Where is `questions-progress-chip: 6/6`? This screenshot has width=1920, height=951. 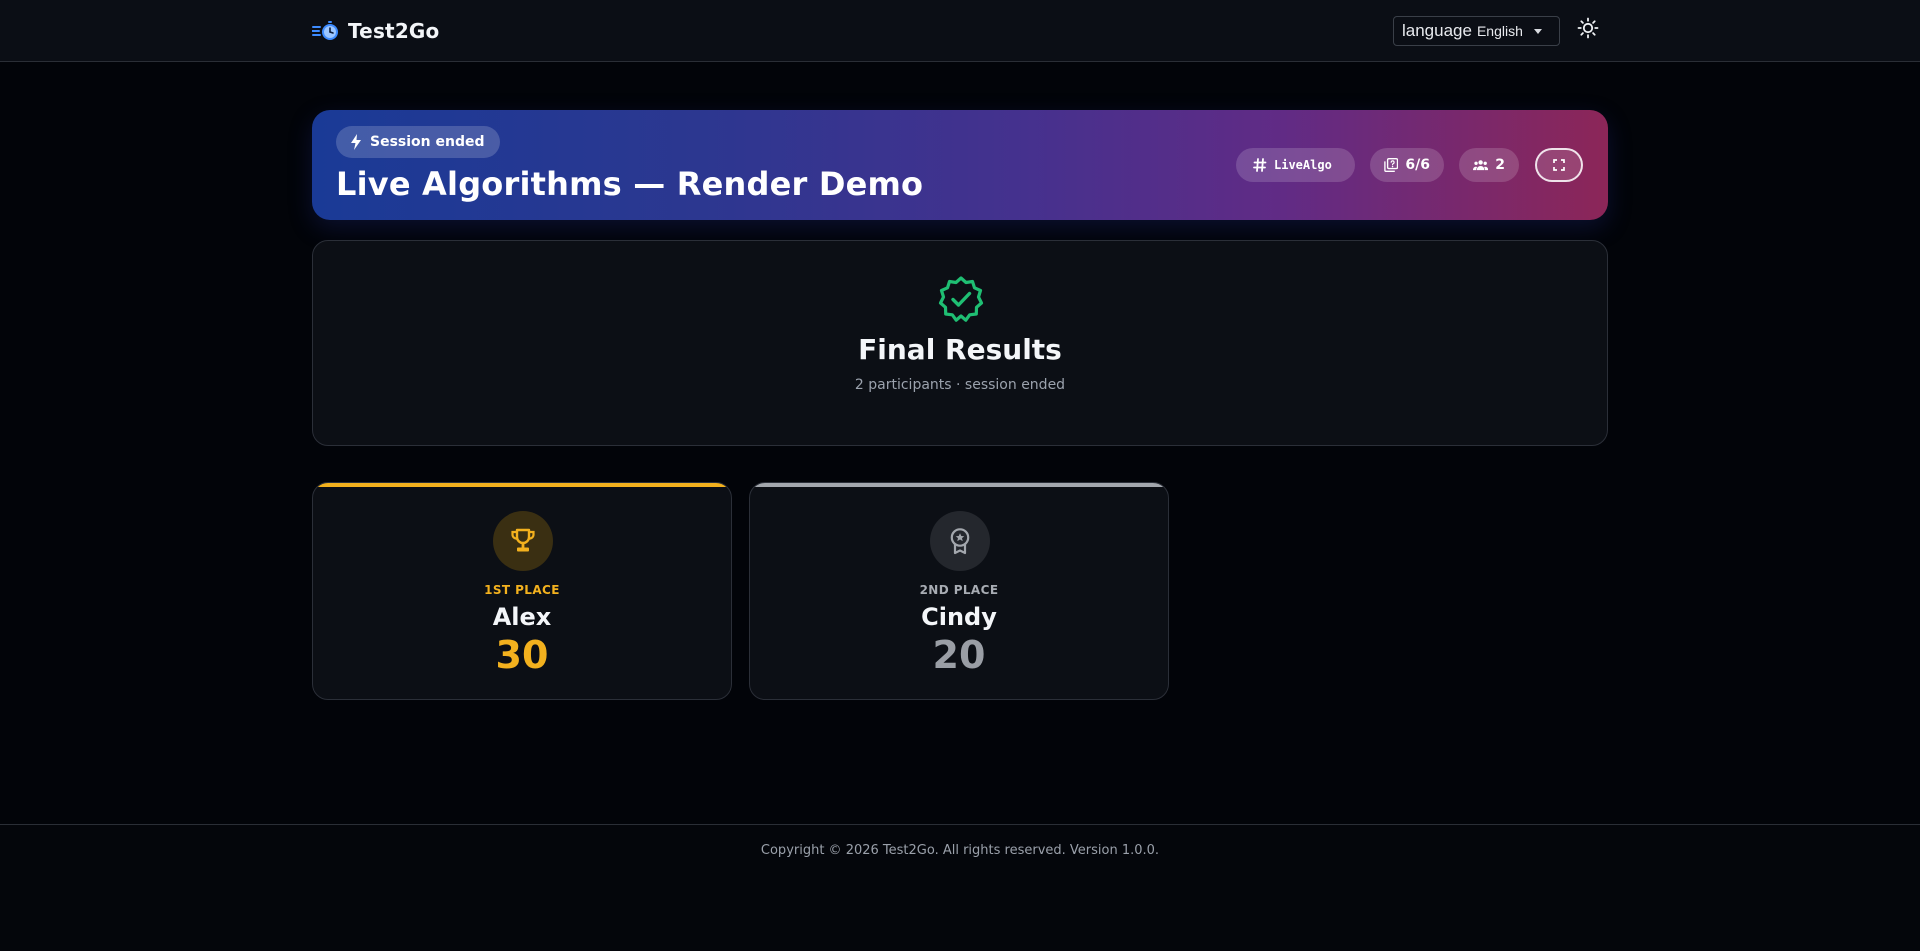 questions-progress-chip: 6/6 is located at coordinates (1407, 165).